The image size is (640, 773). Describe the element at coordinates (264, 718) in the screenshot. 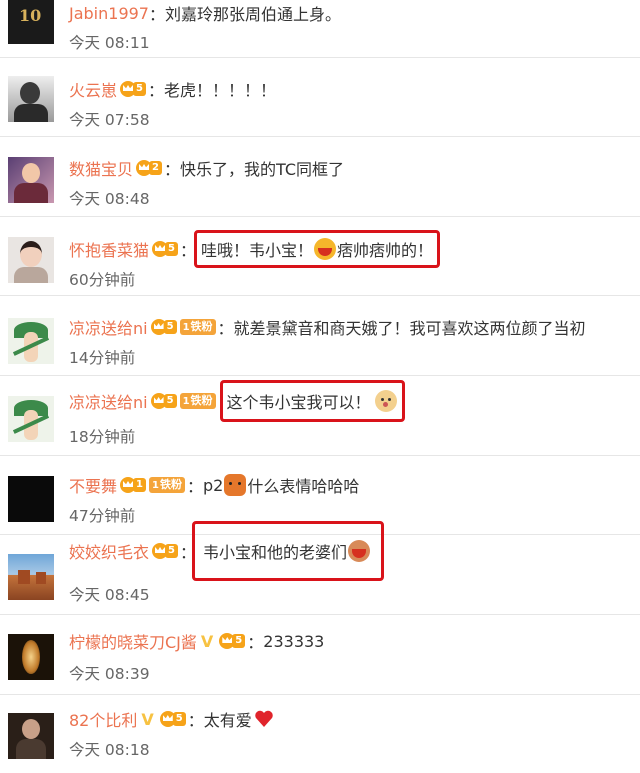

I see `heart-emoji-icon` at that location.